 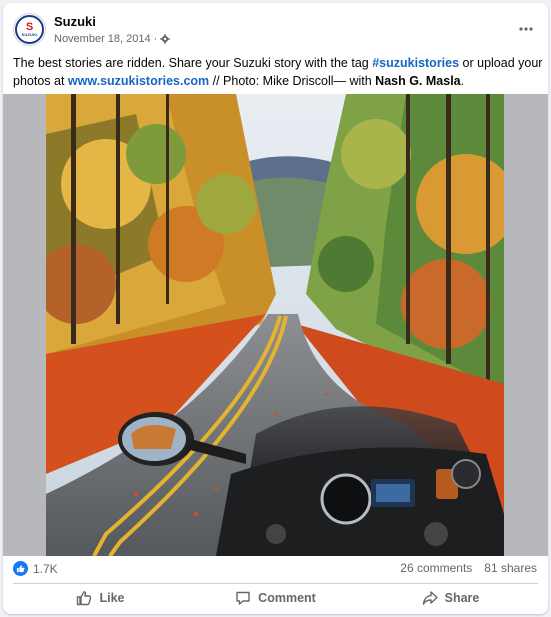 I want to click on reactions-count: 1.7K, so click(x=45, y=568).